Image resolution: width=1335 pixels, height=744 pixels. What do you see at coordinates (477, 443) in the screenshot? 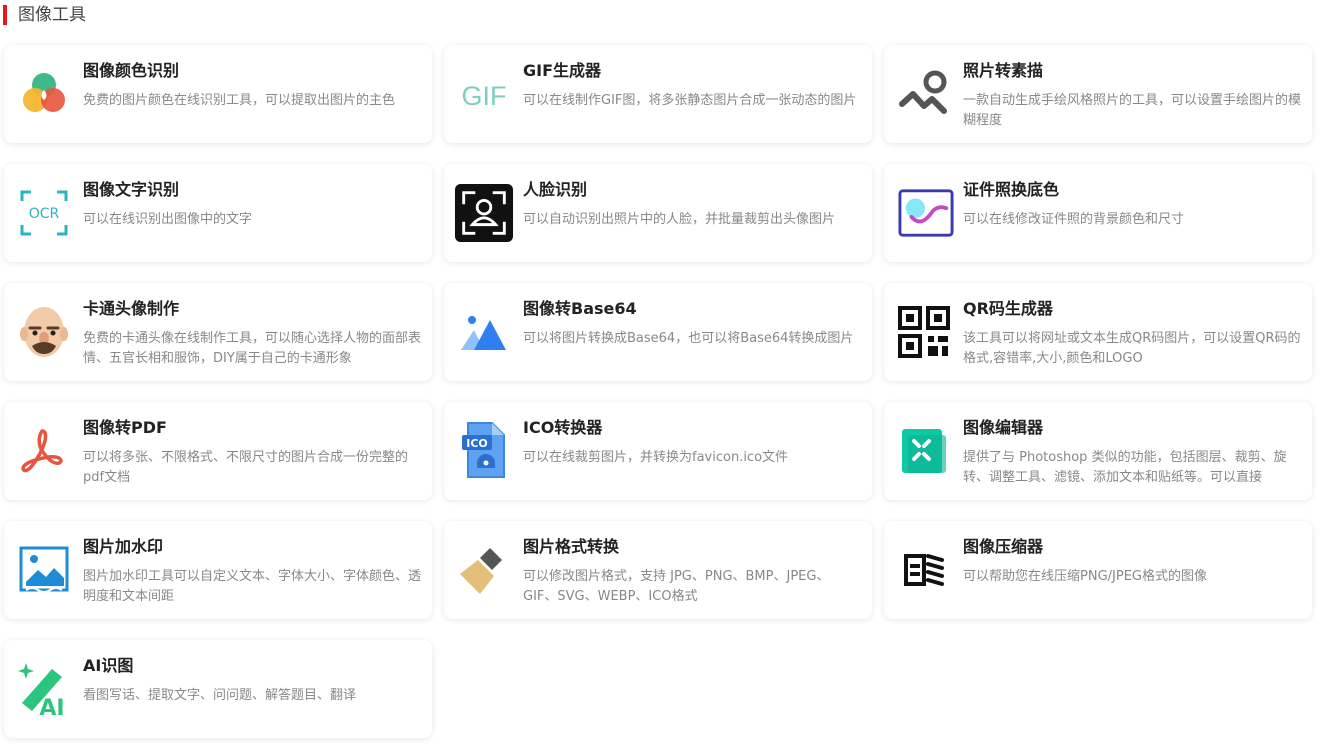
I see `svg-text: ICO` at bounding box center [477, 443].